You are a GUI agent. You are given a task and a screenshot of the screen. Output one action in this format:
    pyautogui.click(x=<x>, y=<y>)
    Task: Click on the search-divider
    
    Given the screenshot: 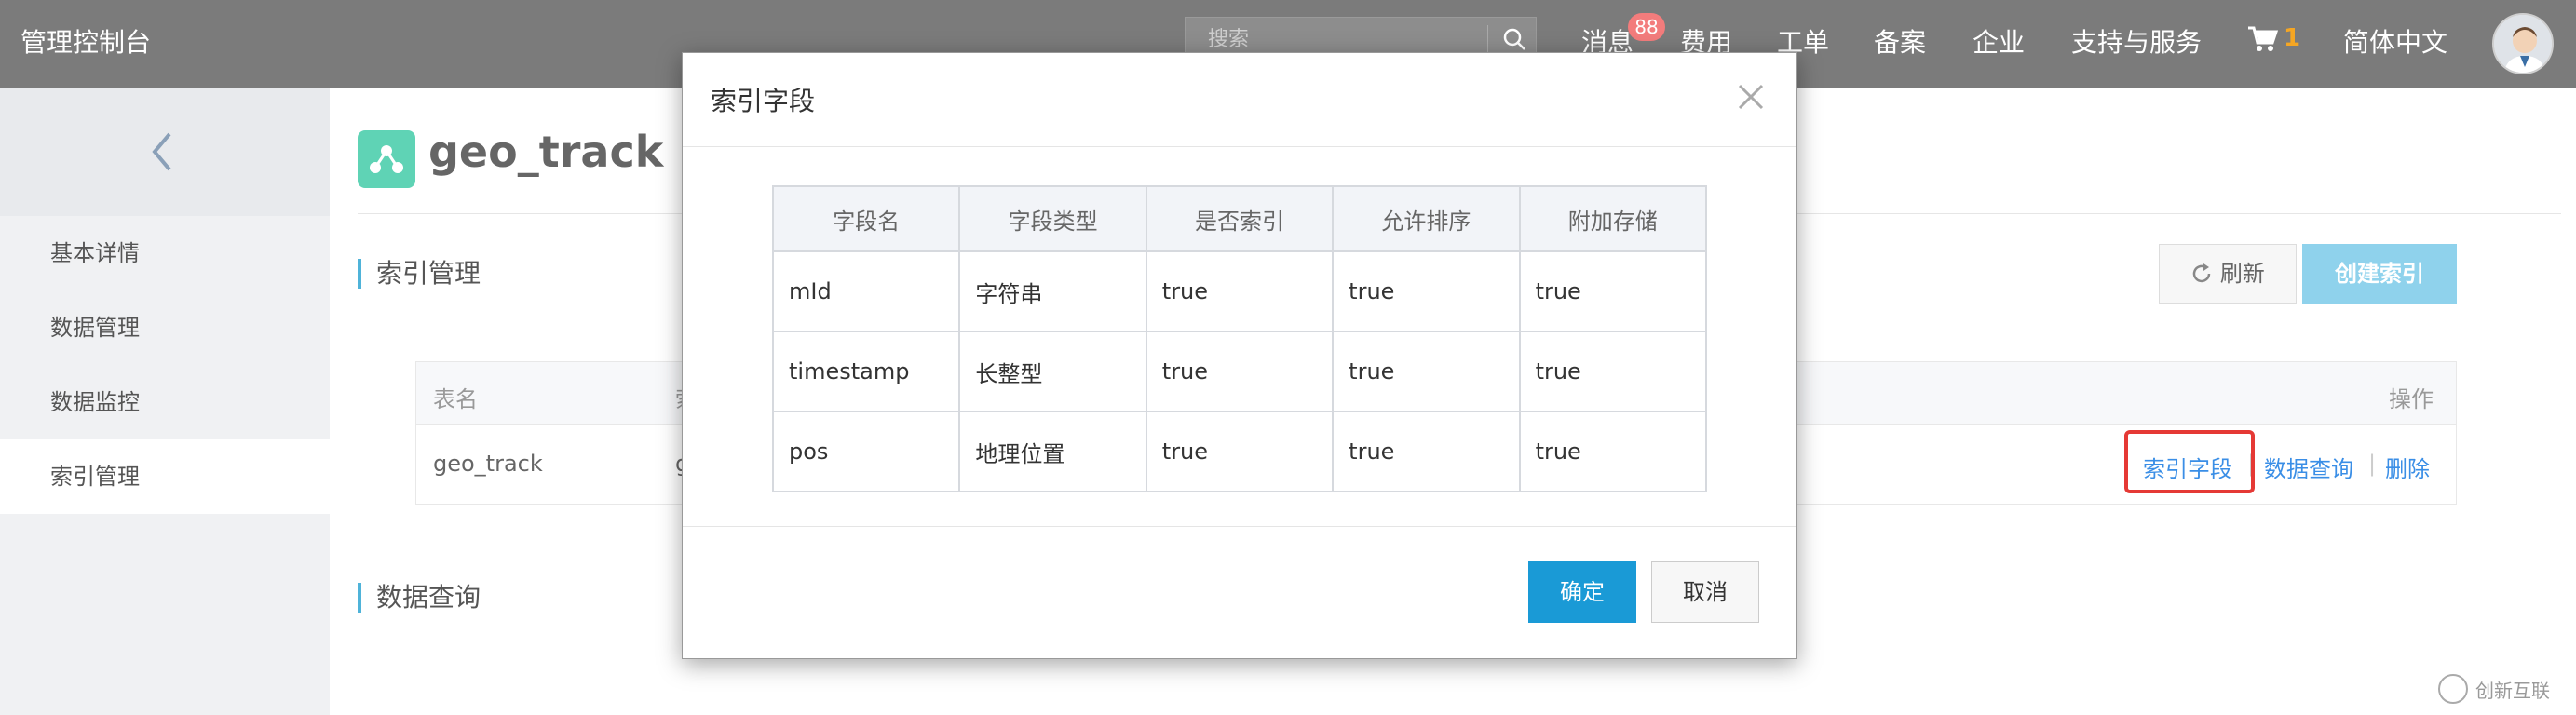 What is the action you would take?
    pyautogui.click(x=1487, y=39)
    